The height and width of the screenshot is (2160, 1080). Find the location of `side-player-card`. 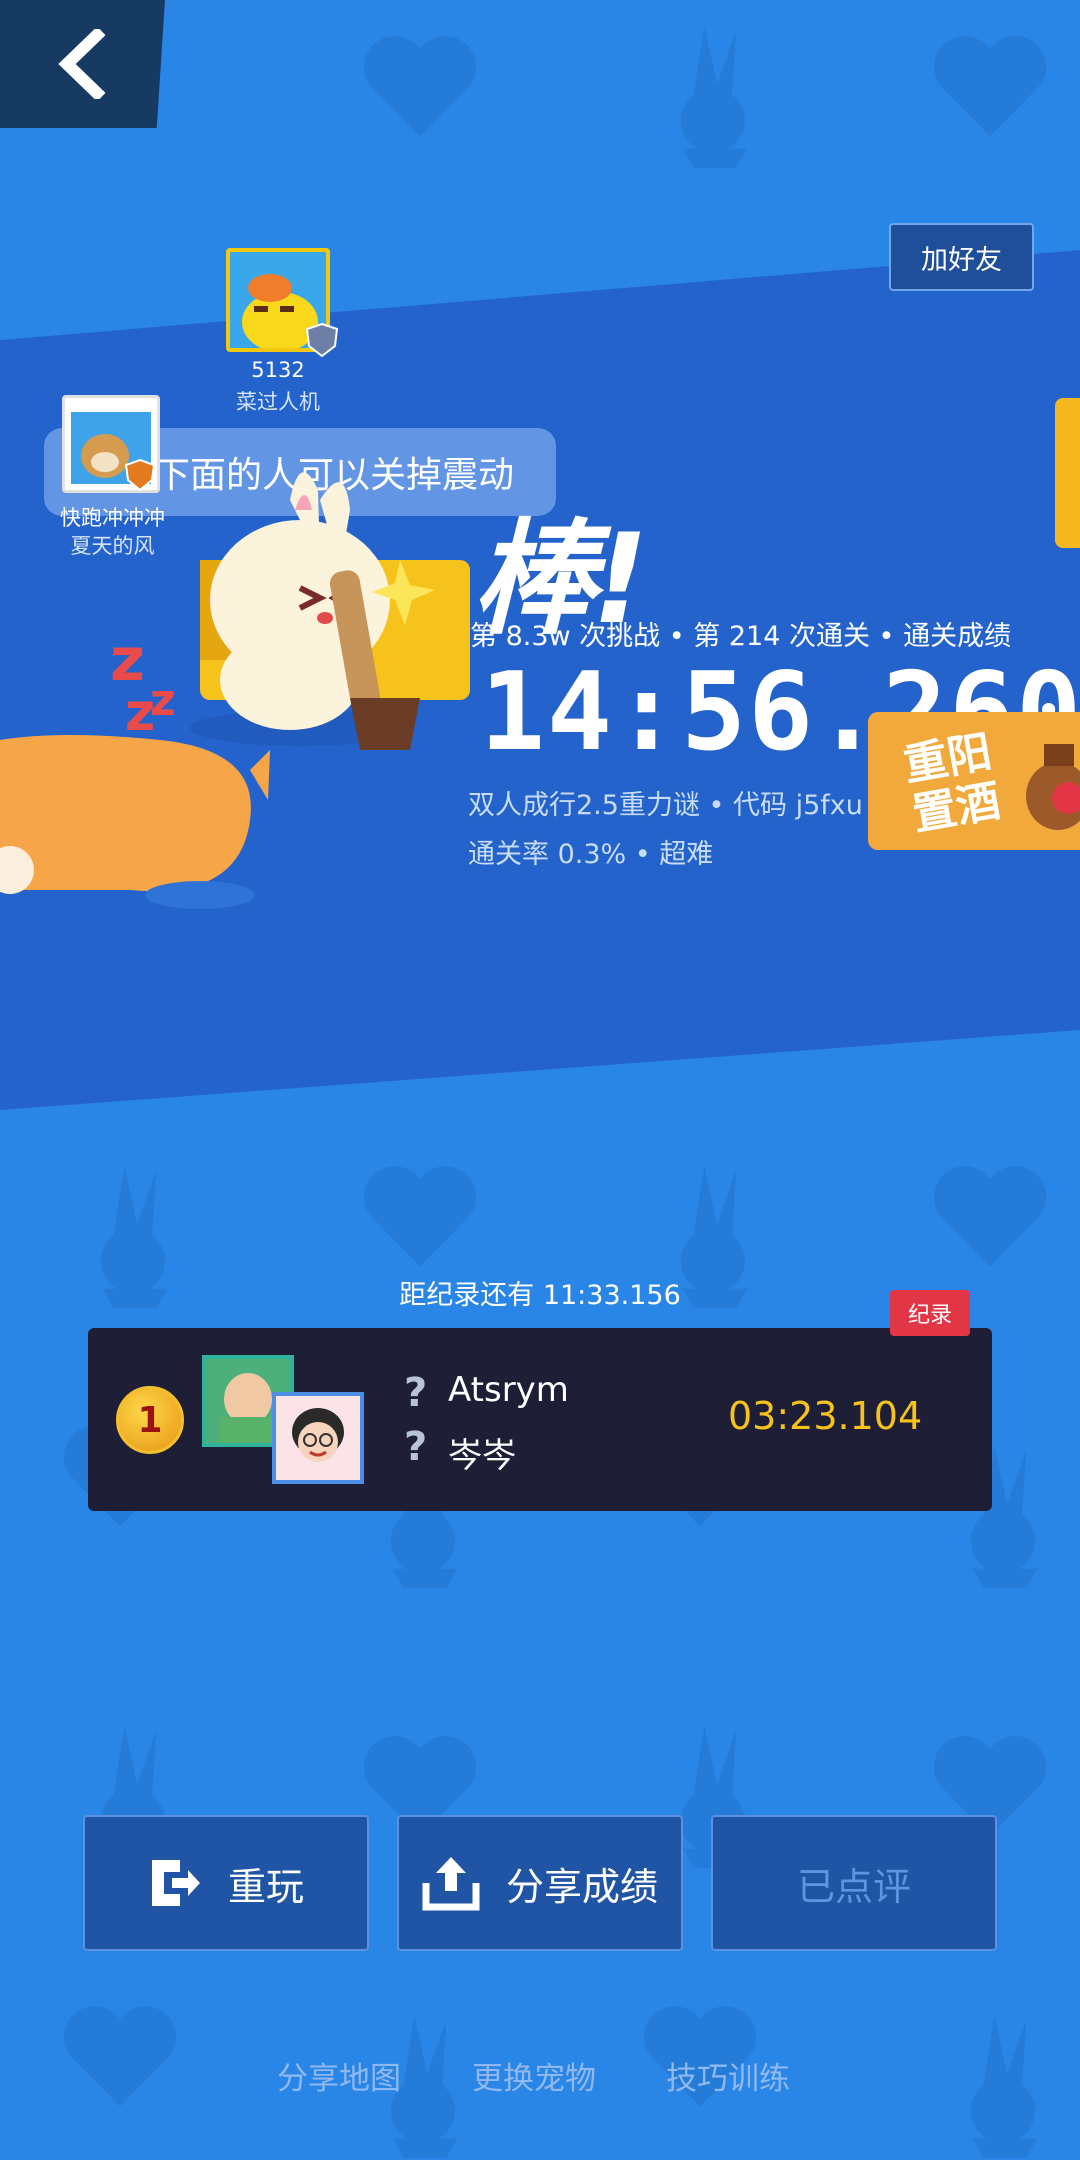

side-player-card is located at coordinates (1067, 473).